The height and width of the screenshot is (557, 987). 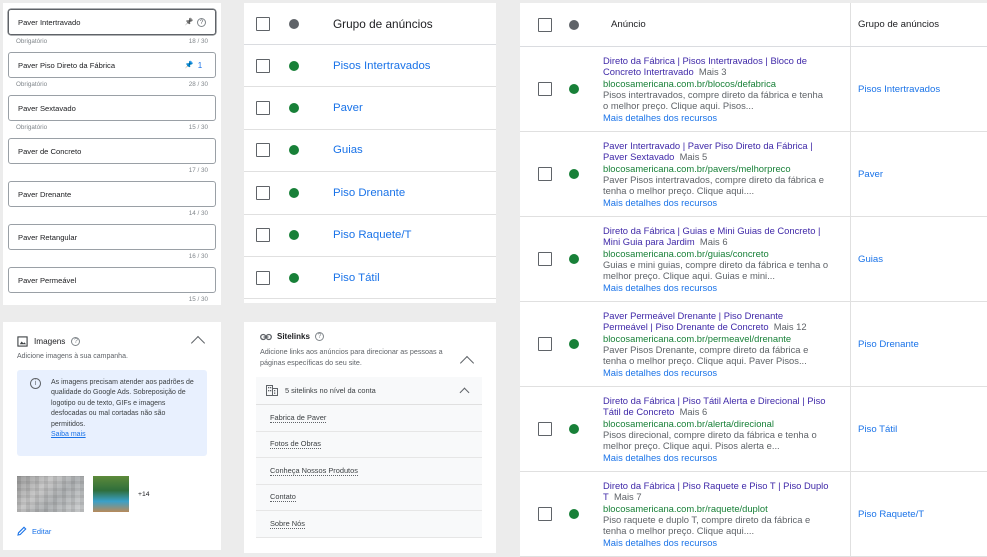 I want to click on pencil-icon, so click(x=22, y=531).